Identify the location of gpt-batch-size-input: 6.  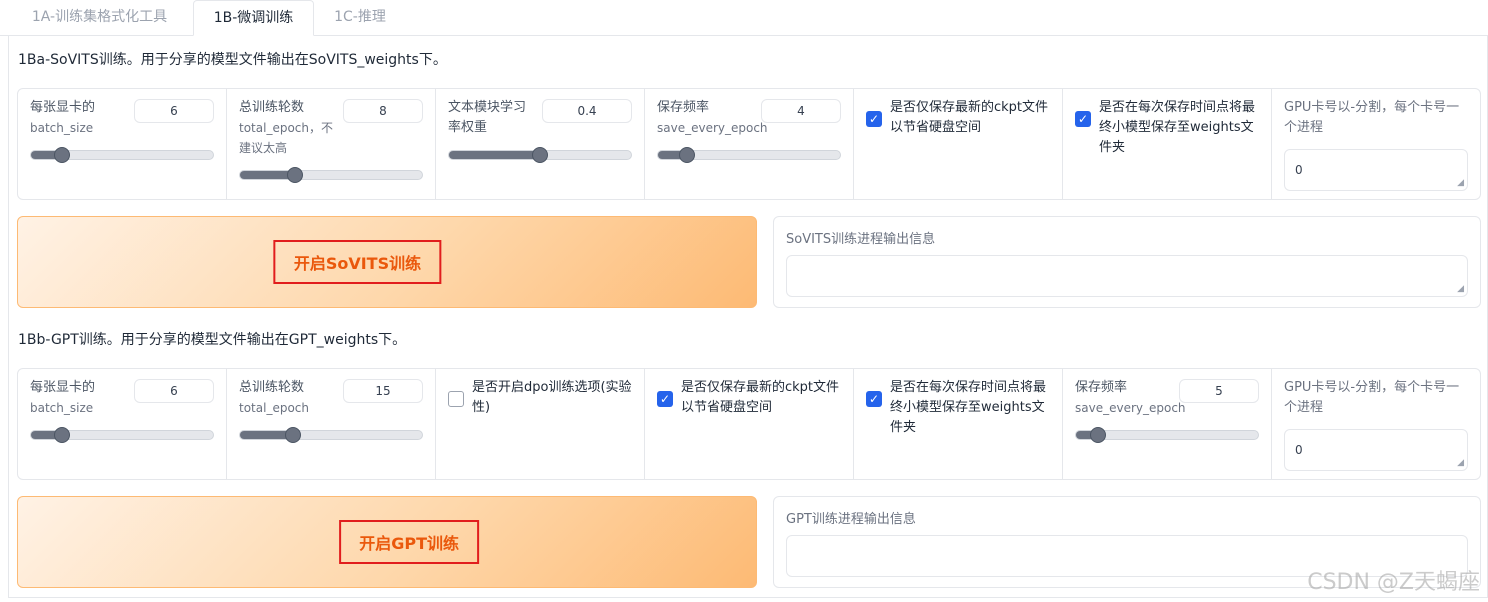
(174, 391).